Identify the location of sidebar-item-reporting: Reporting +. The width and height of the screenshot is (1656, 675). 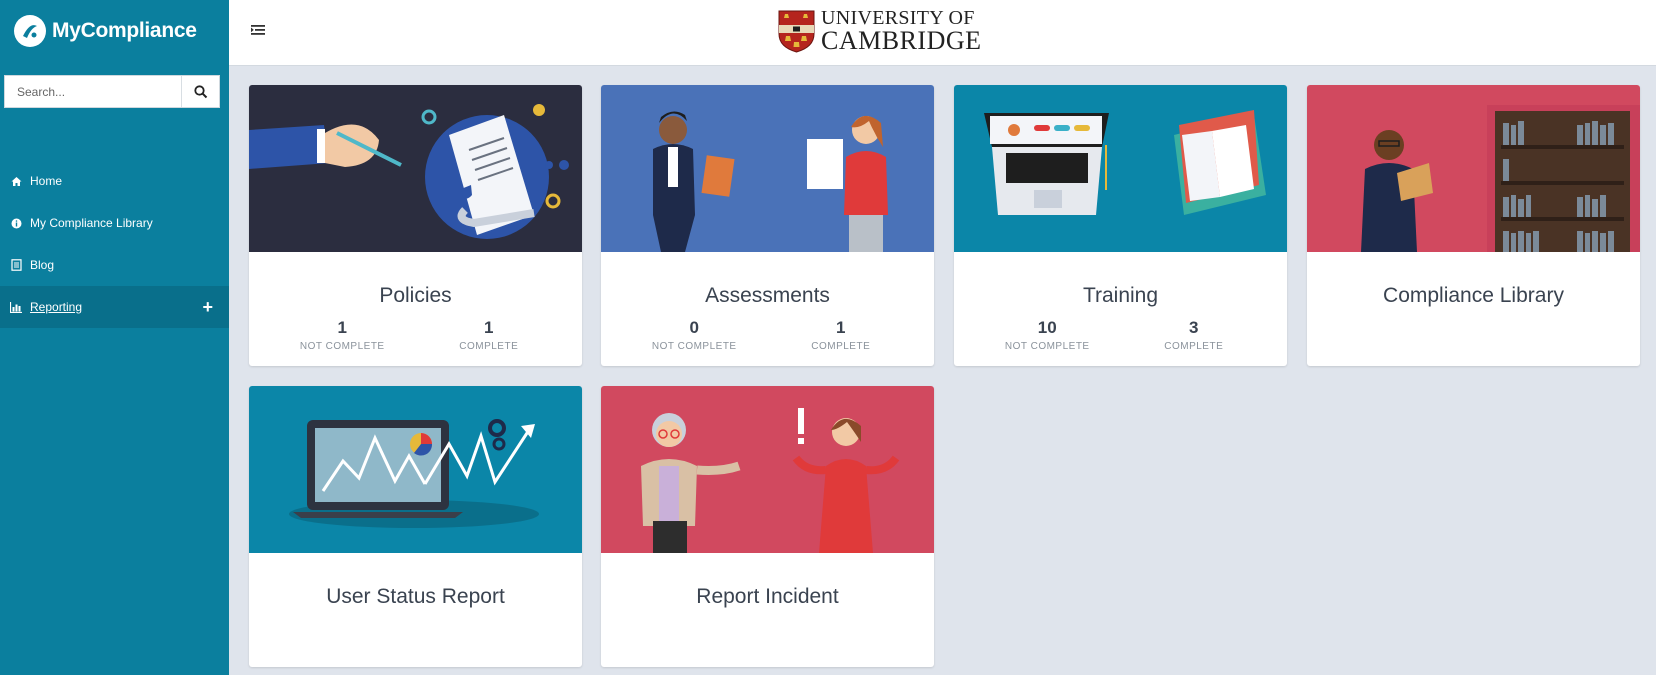
(114, 307).